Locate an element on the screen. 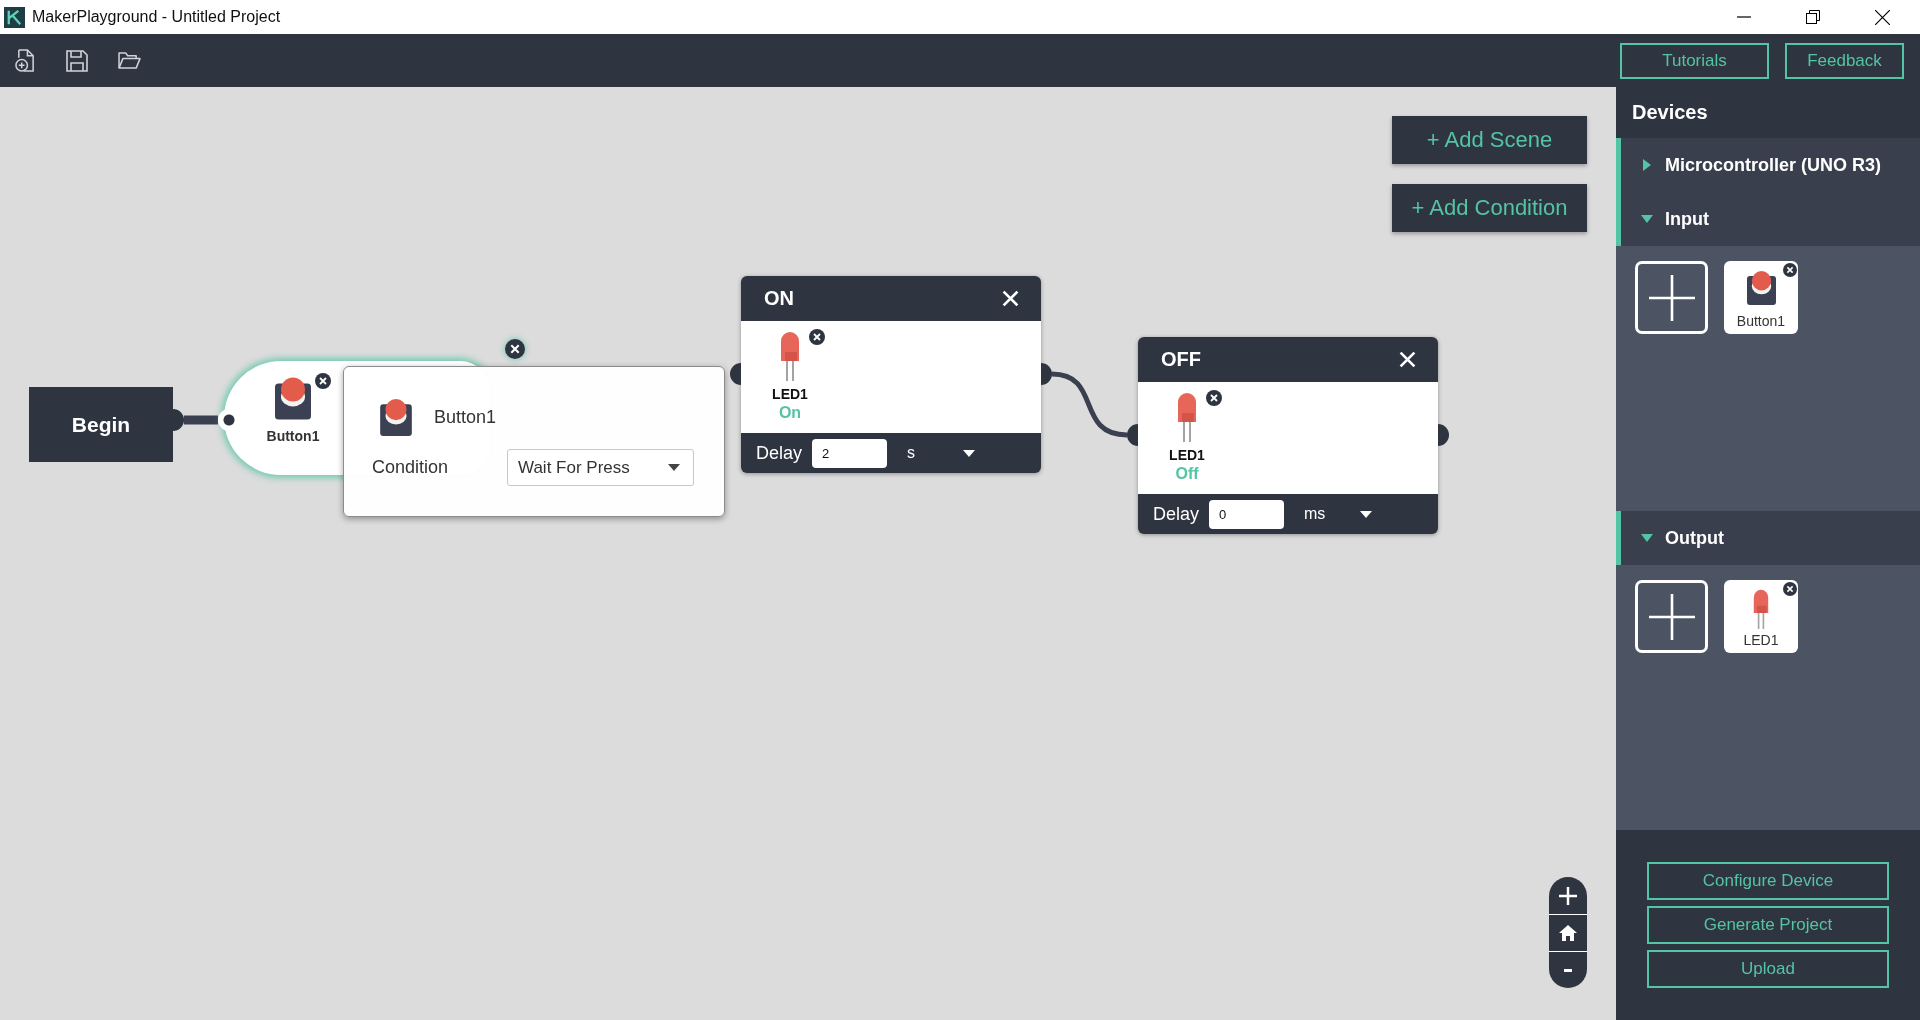 This screenshot has height=1020, width=1920. scene-title: OFF is located at coordinates (1181, 359).